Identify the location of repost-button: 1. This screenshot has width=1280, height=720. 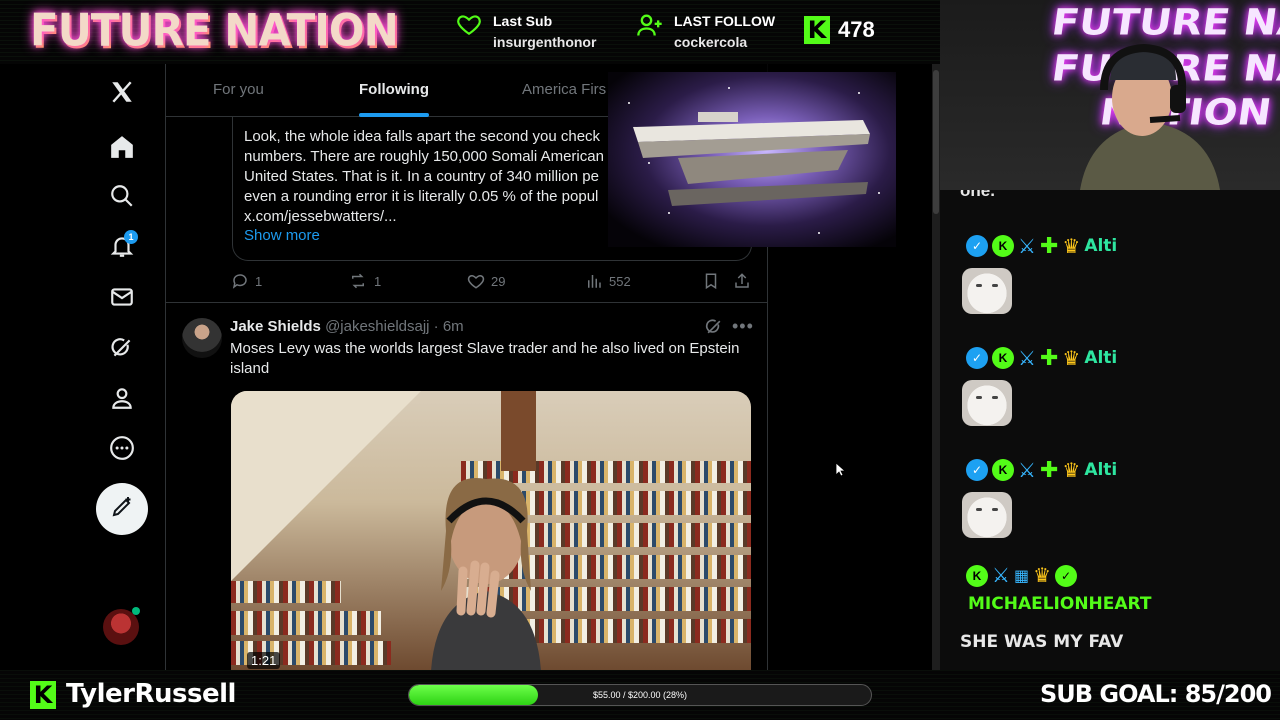
(364, 281).